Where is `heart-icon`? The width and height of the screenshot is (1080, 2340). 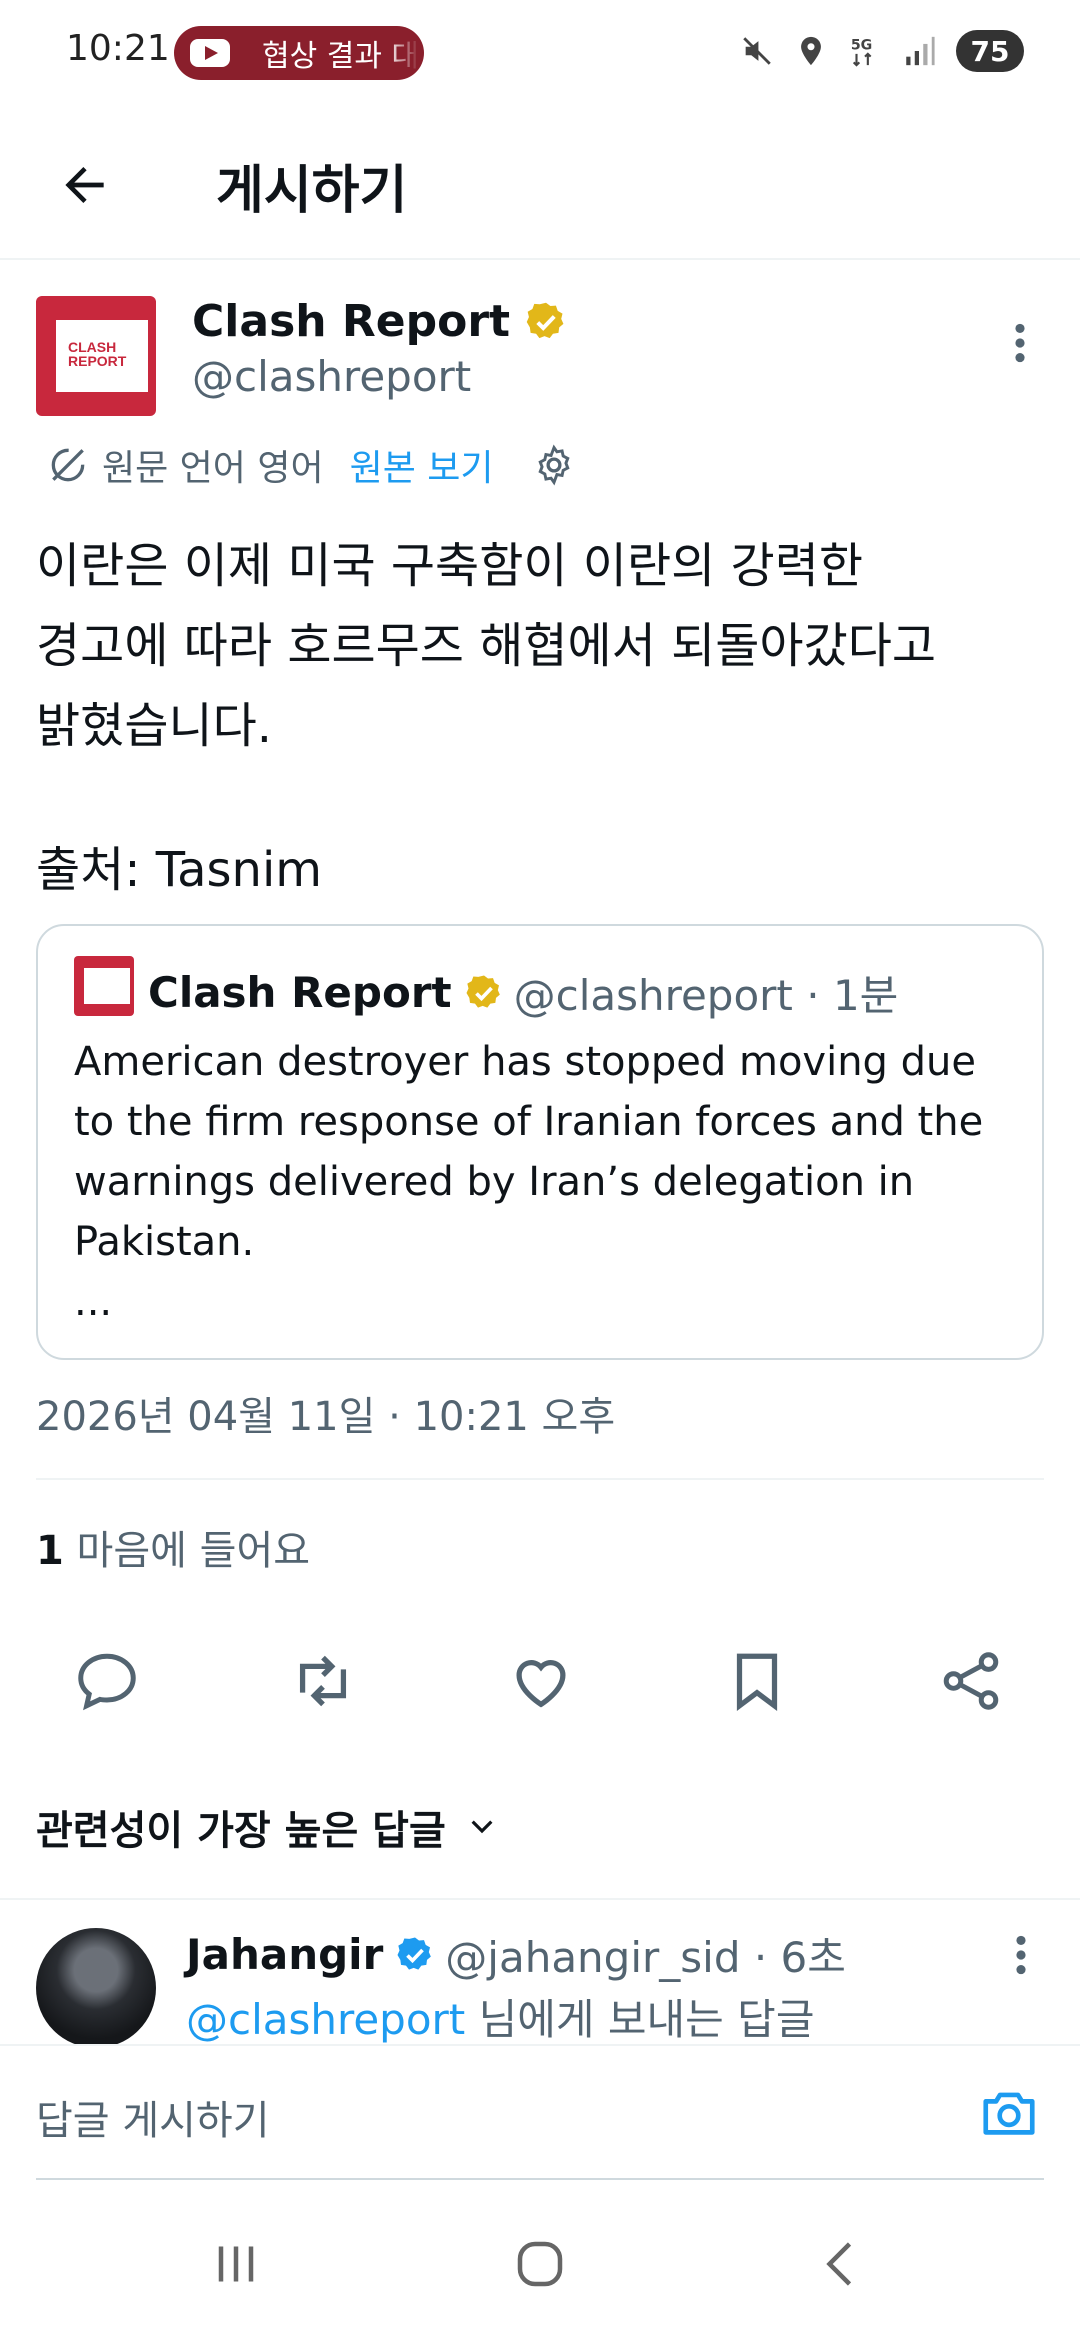
heart-icon is located at coordinates (541, 1681).